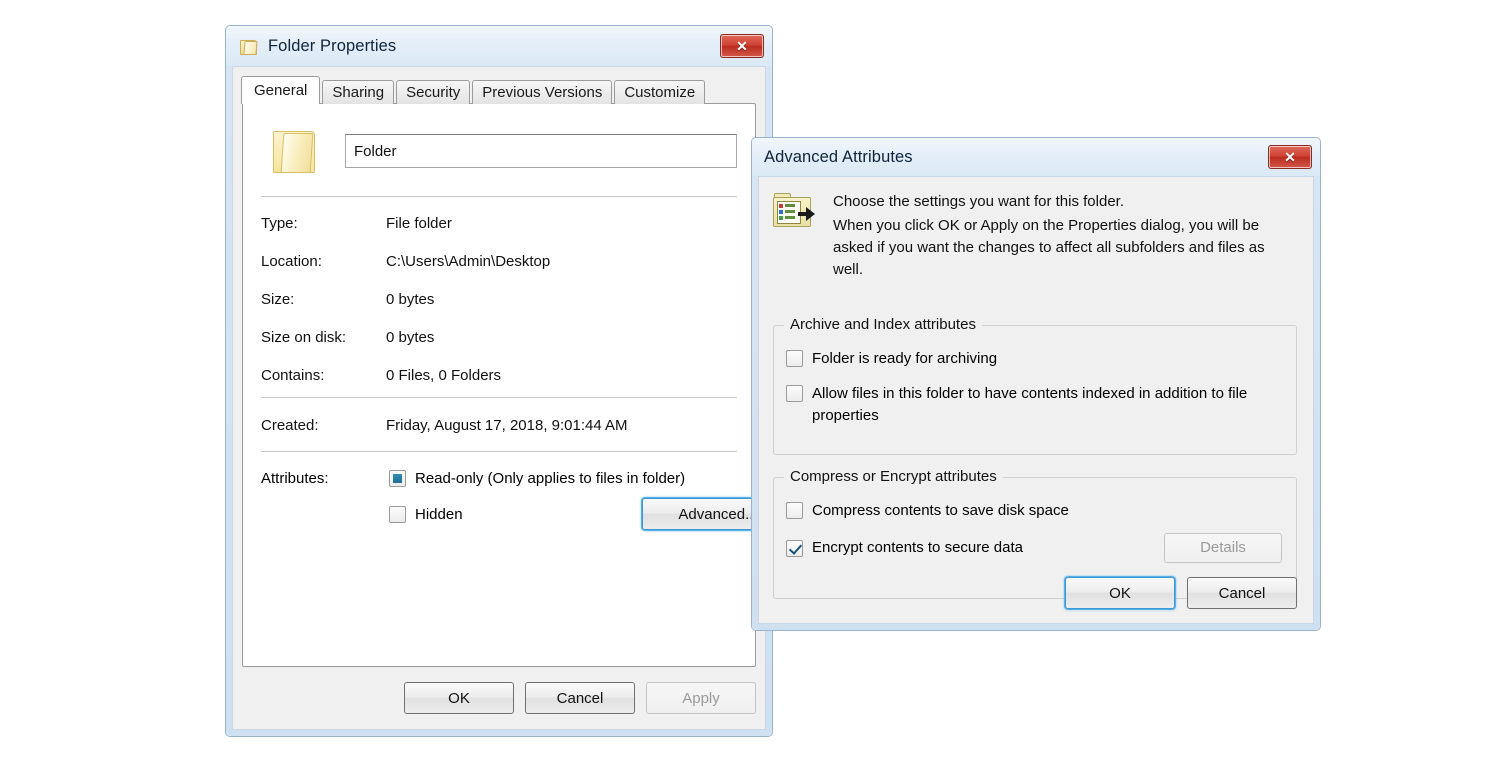 This screenshot has width=1500, height=764. I want to click on info-row-type: Type: File folder, so click(499, 223).